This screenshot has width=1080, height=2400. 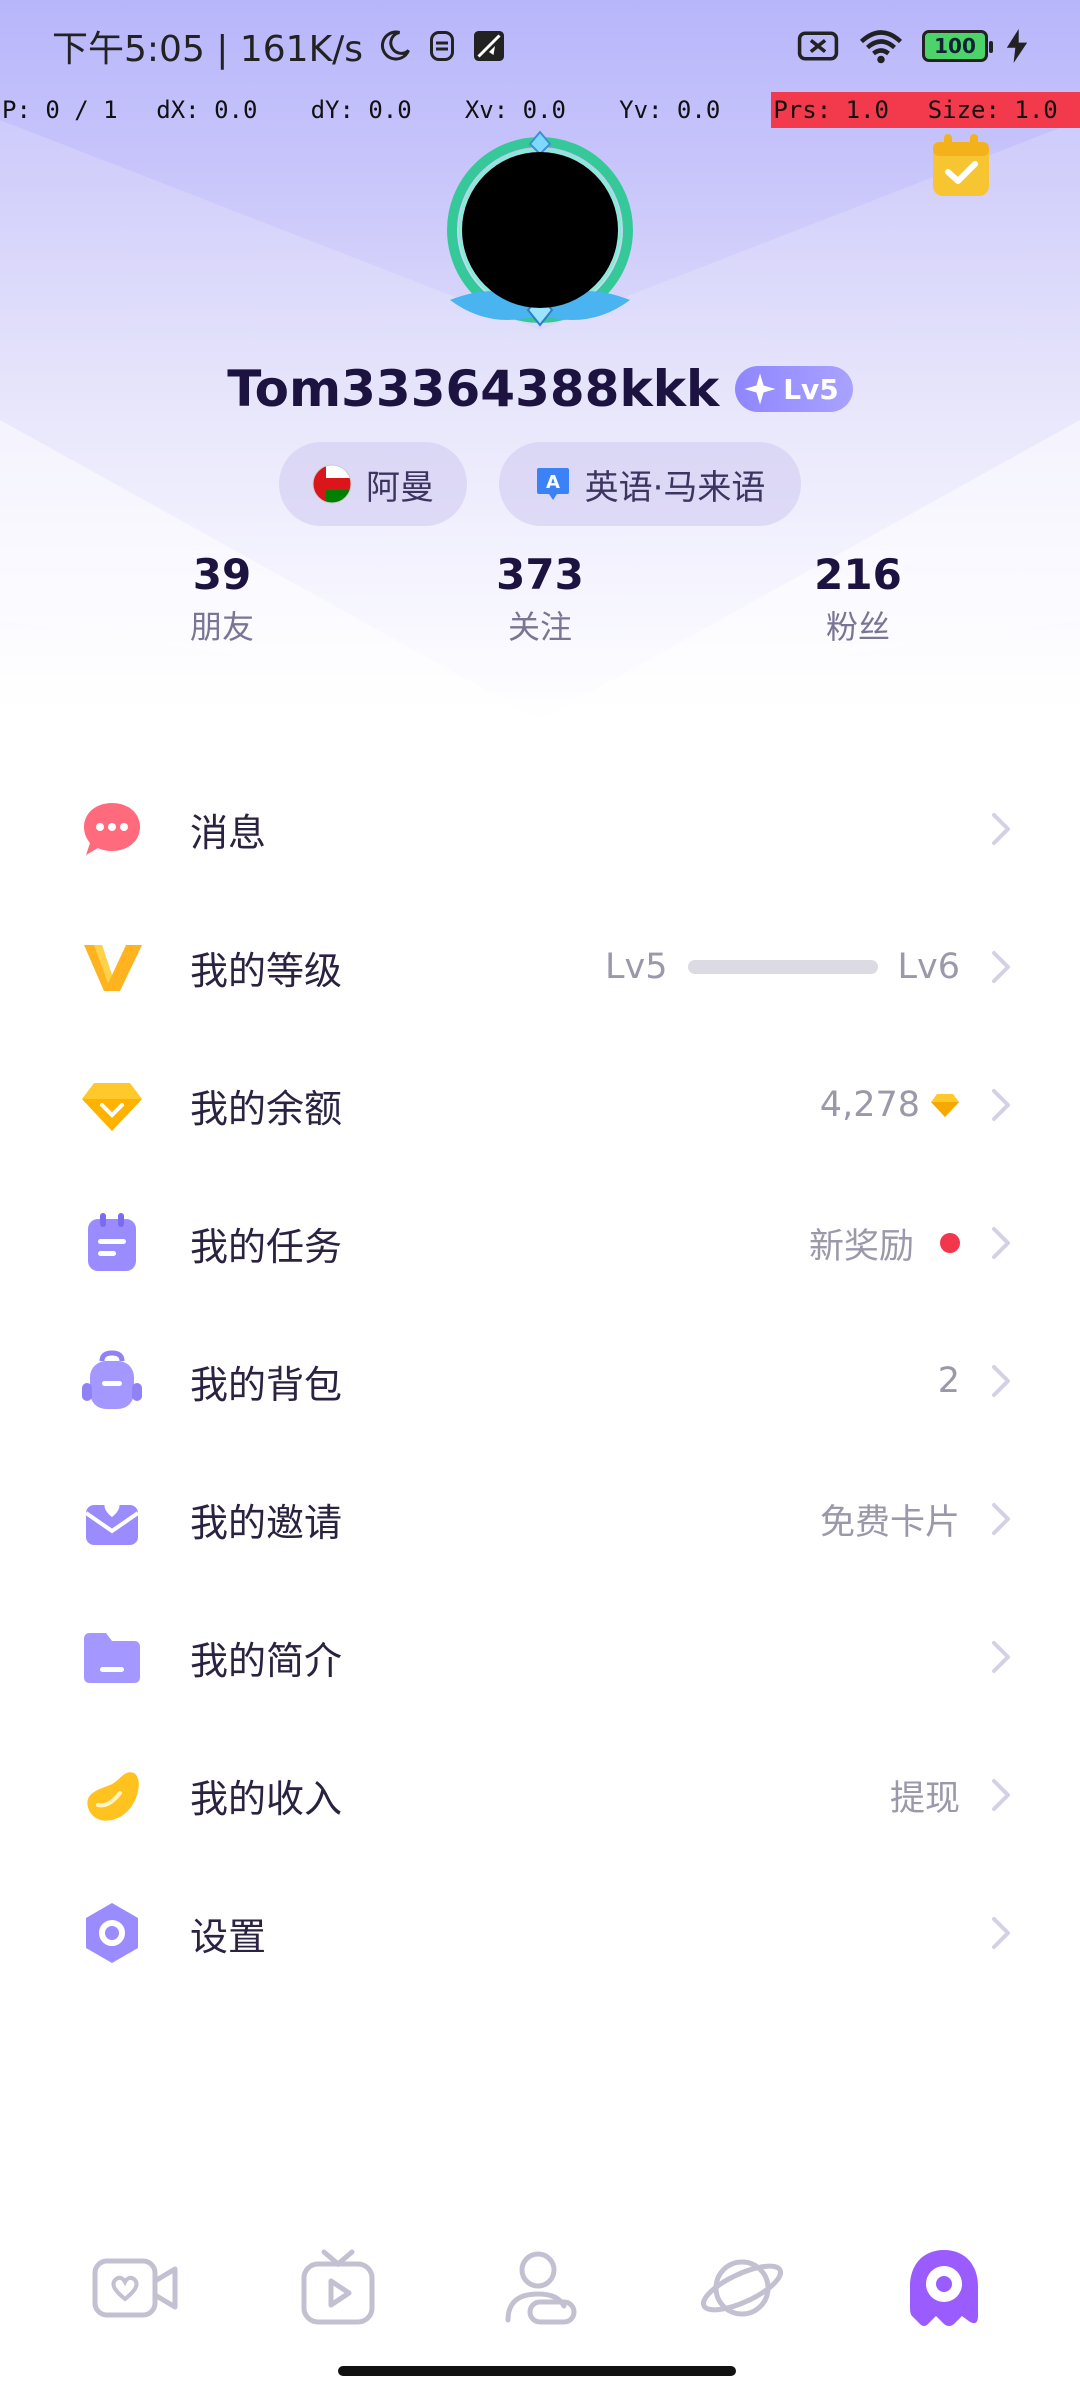 I want to click on nav-me, so click(x=944, y=2288).